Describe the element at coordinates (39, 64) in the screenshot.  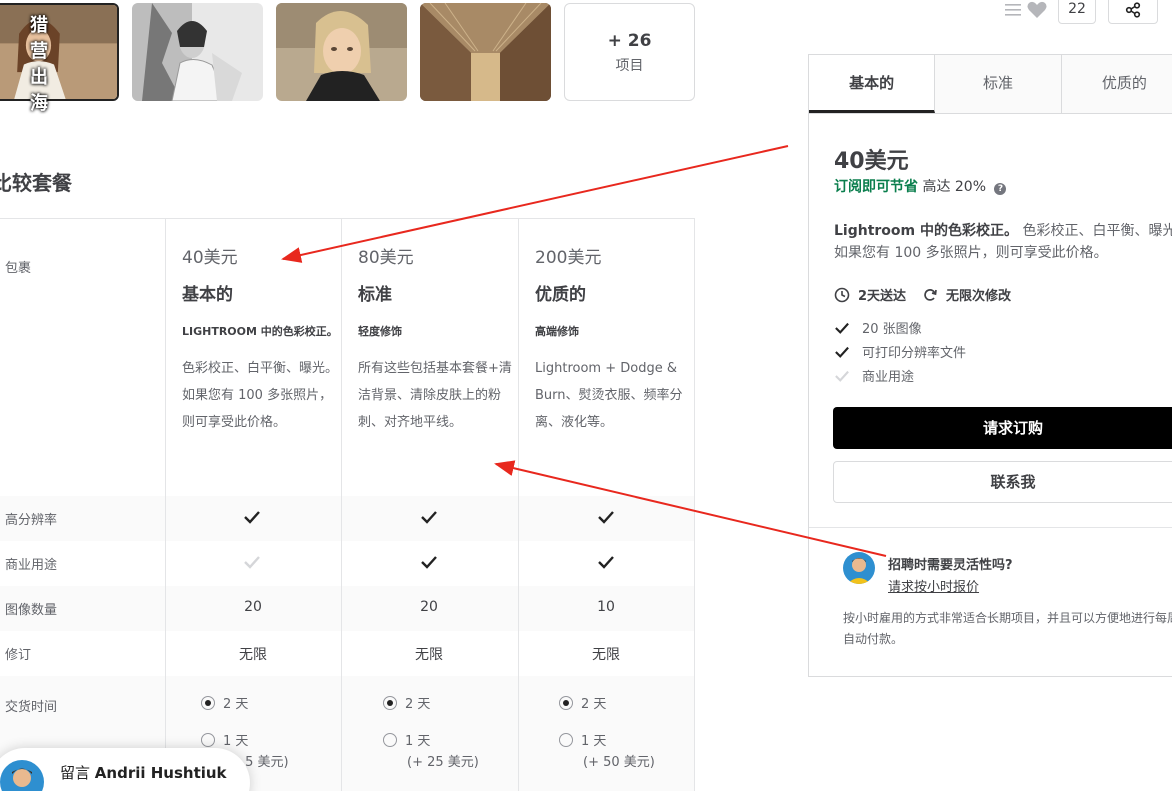
I see `watermark-text: 猎营出海` at that location.